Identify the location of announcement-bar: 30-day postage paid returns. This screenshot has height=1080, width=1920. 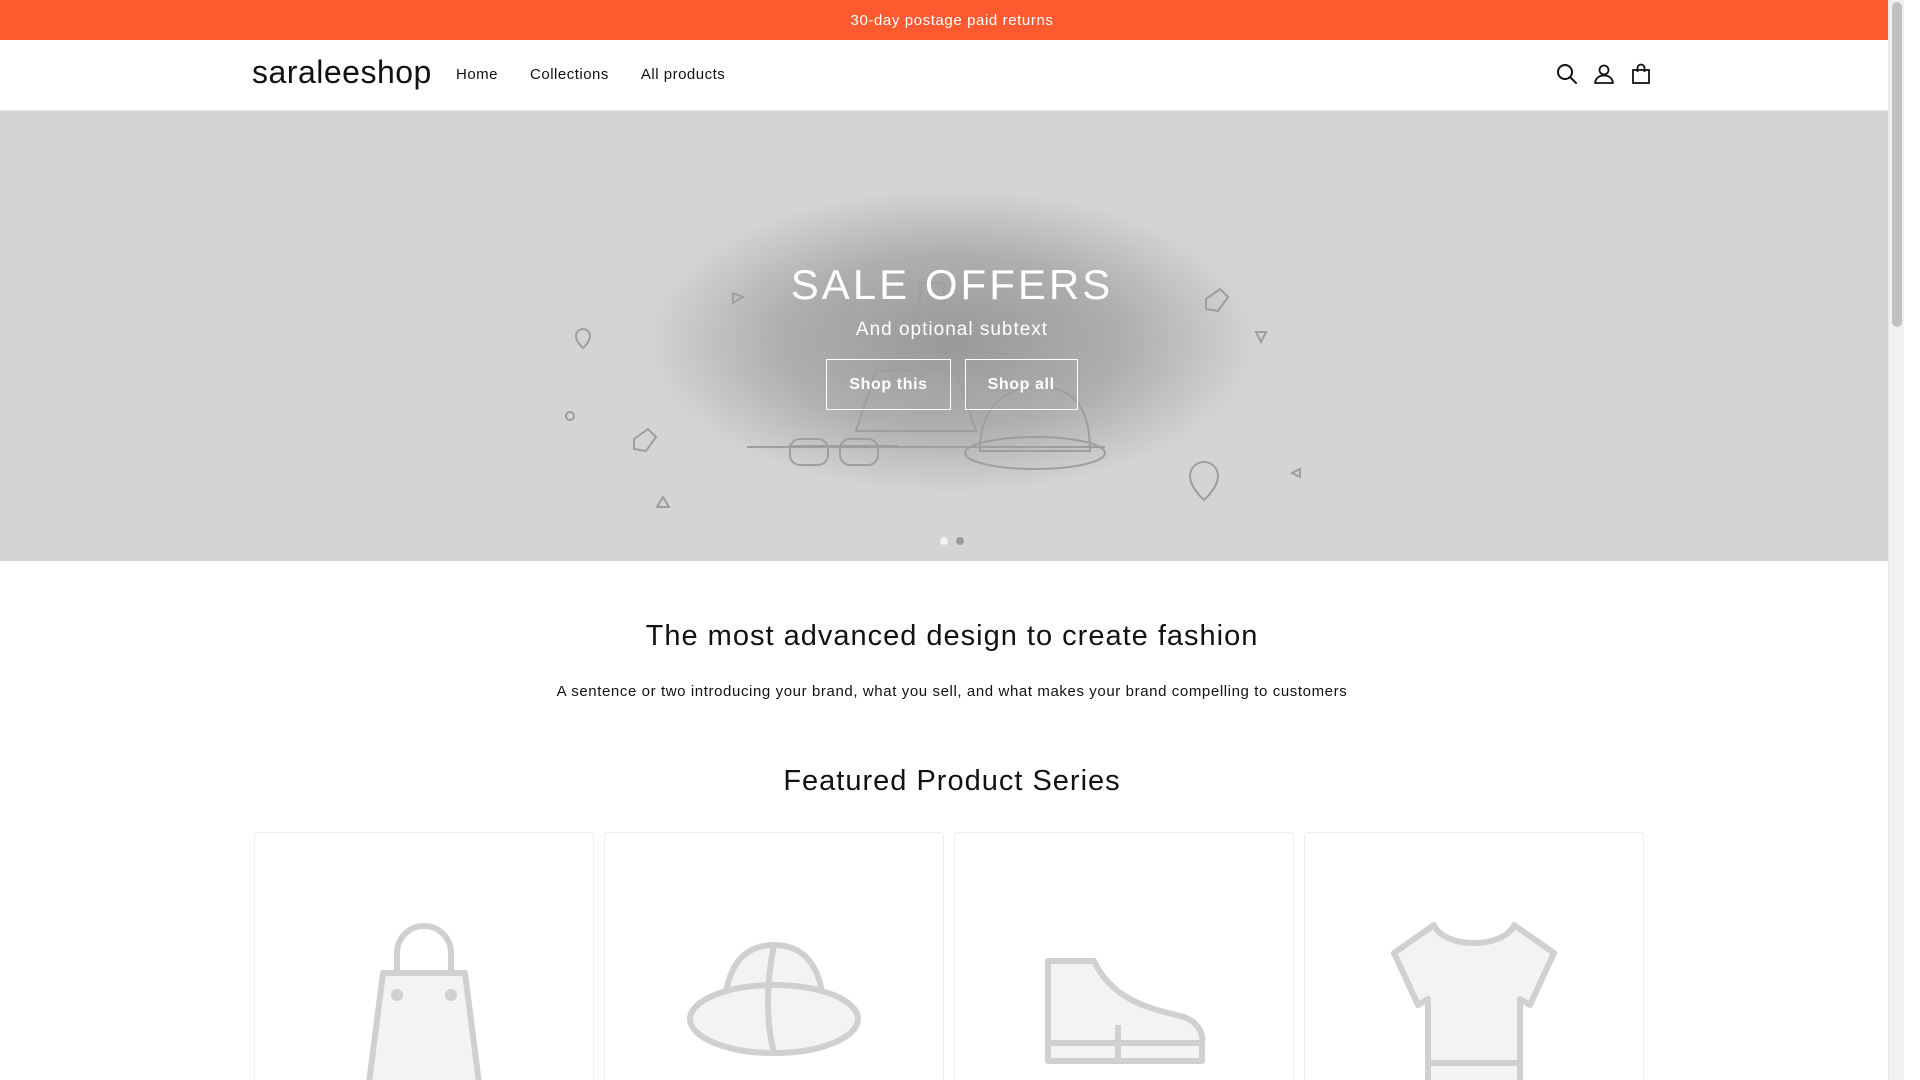
(952, 20).